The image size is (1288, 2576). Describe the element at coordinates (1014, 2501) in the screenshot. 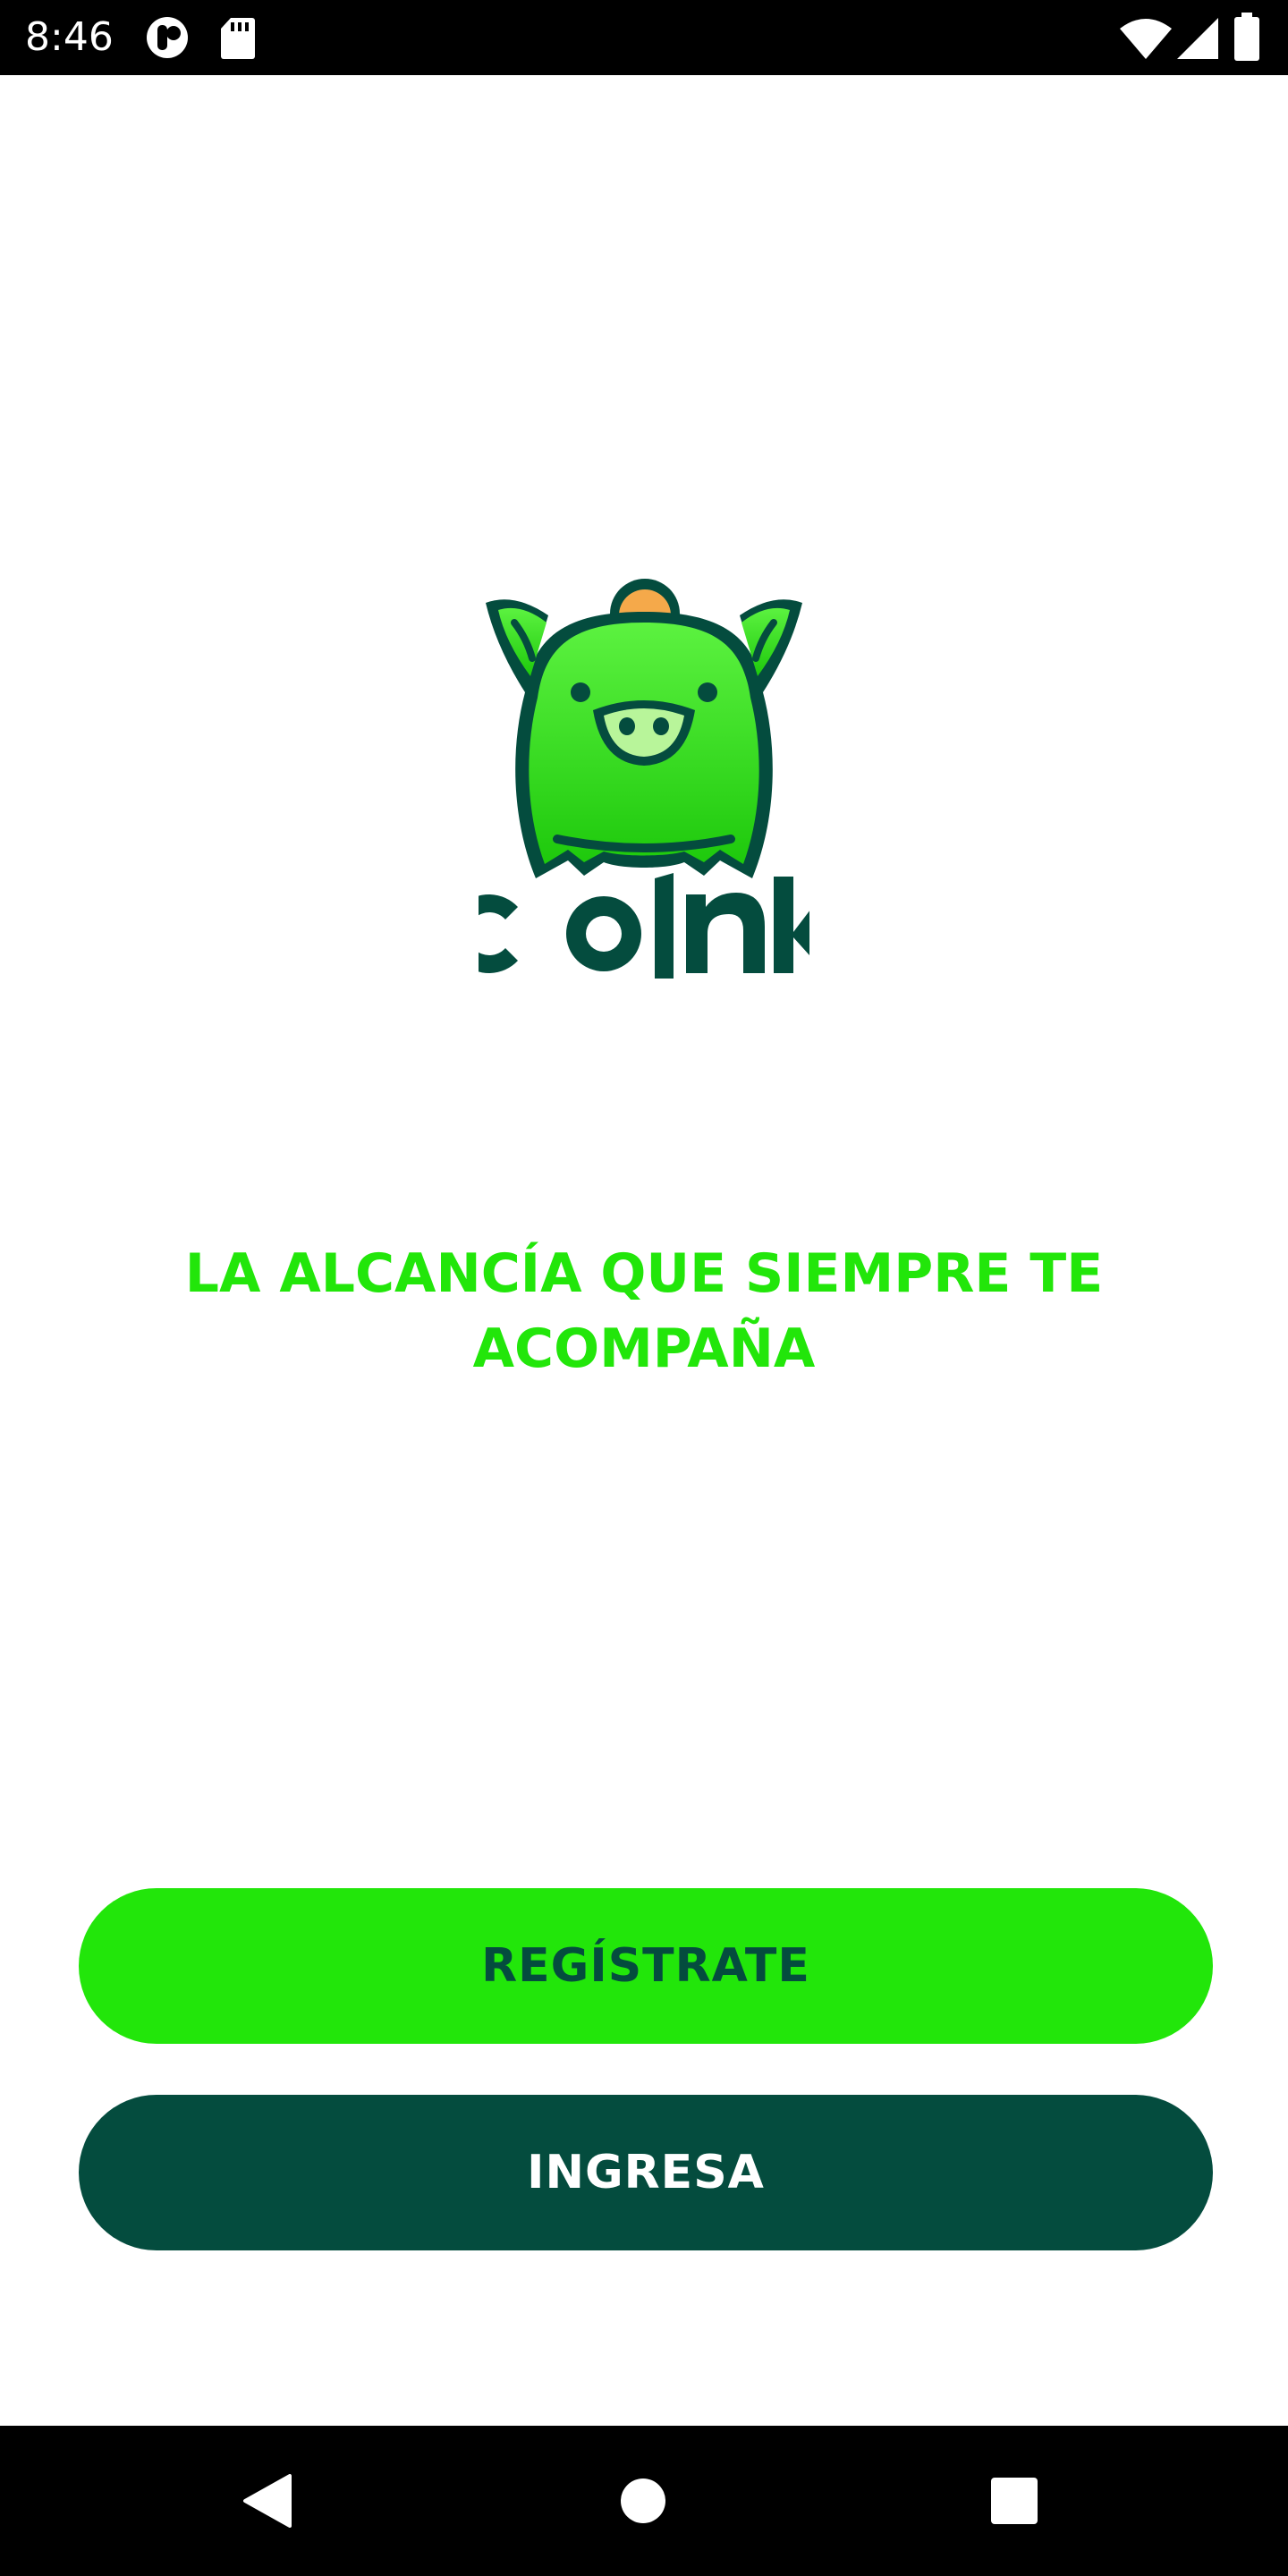

I see `recents-icon` at that location.